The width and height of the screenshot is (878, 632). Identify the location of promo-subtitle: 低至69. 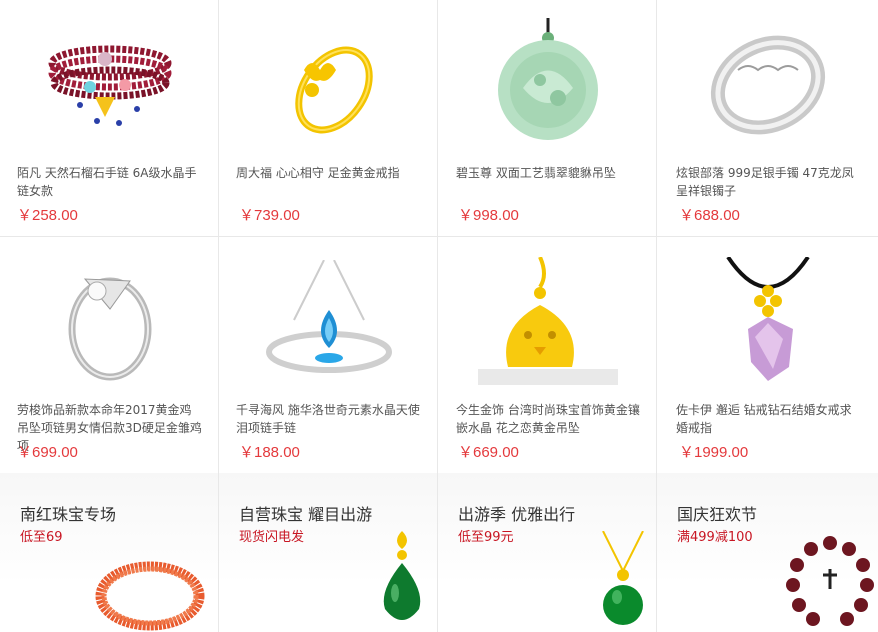
(41, 537).